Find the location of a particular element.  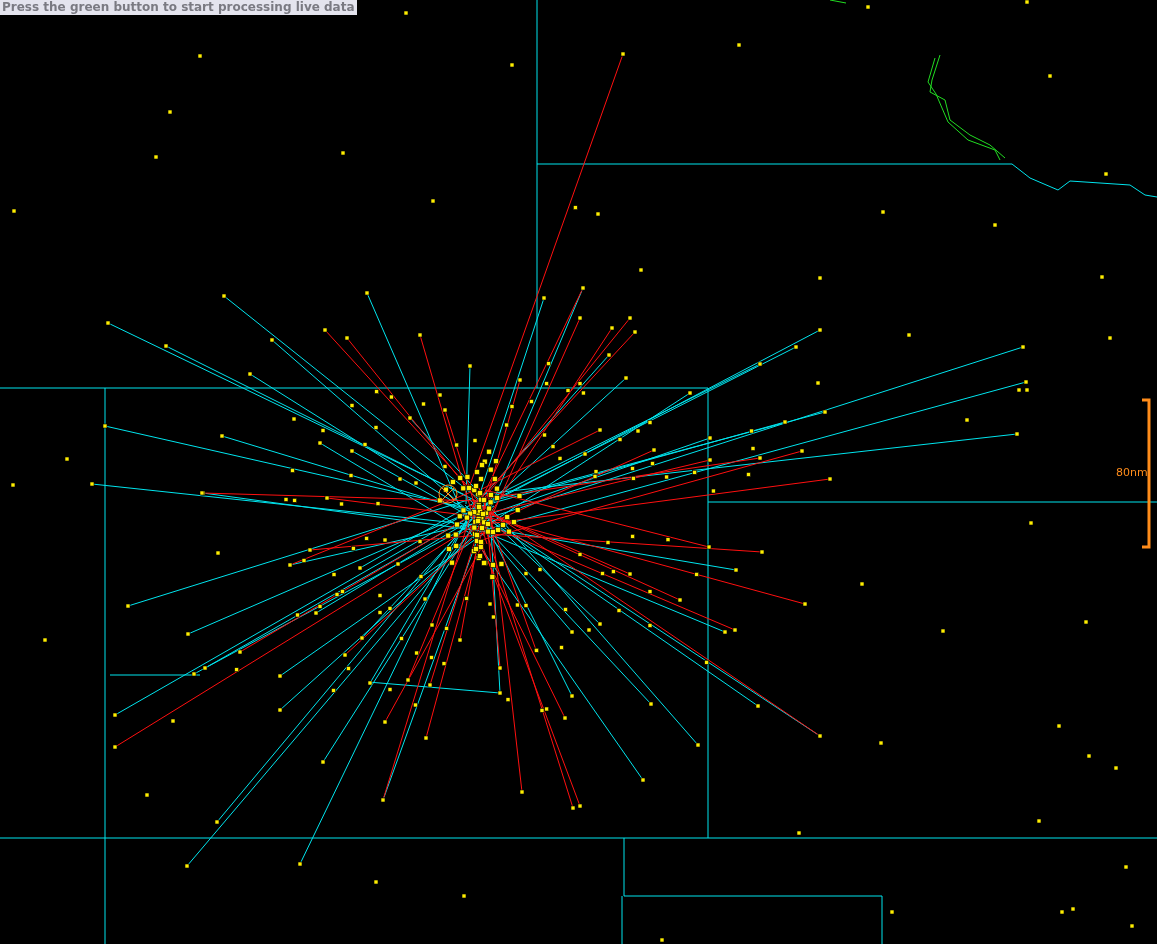

scale-label: 80nm is located at coordinates (1132, 472).